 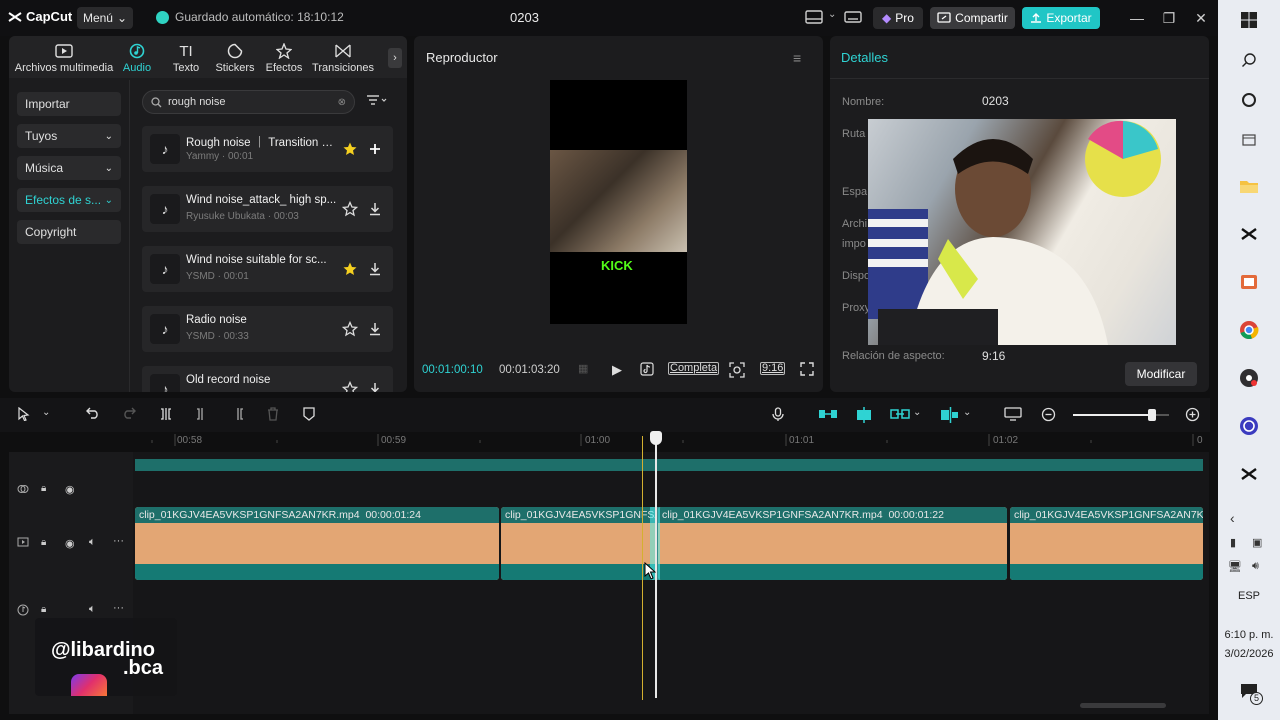 I want to click on share-button: Compartir, so click(x=972, y=18).